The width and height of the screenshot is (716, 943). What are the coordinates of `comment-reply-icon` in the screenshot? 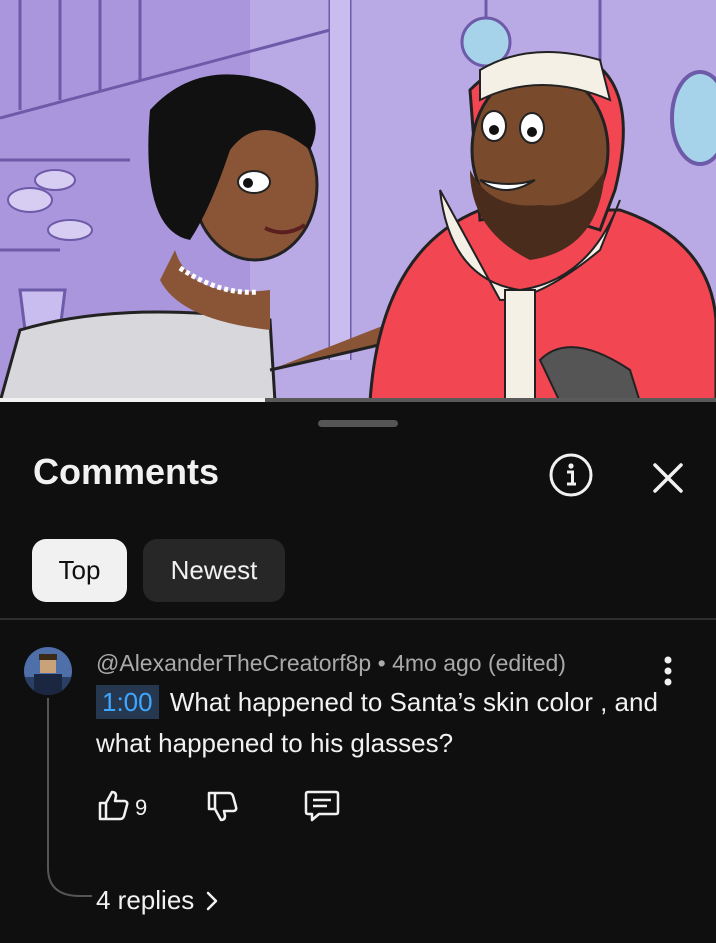 It's located at (322, 806).